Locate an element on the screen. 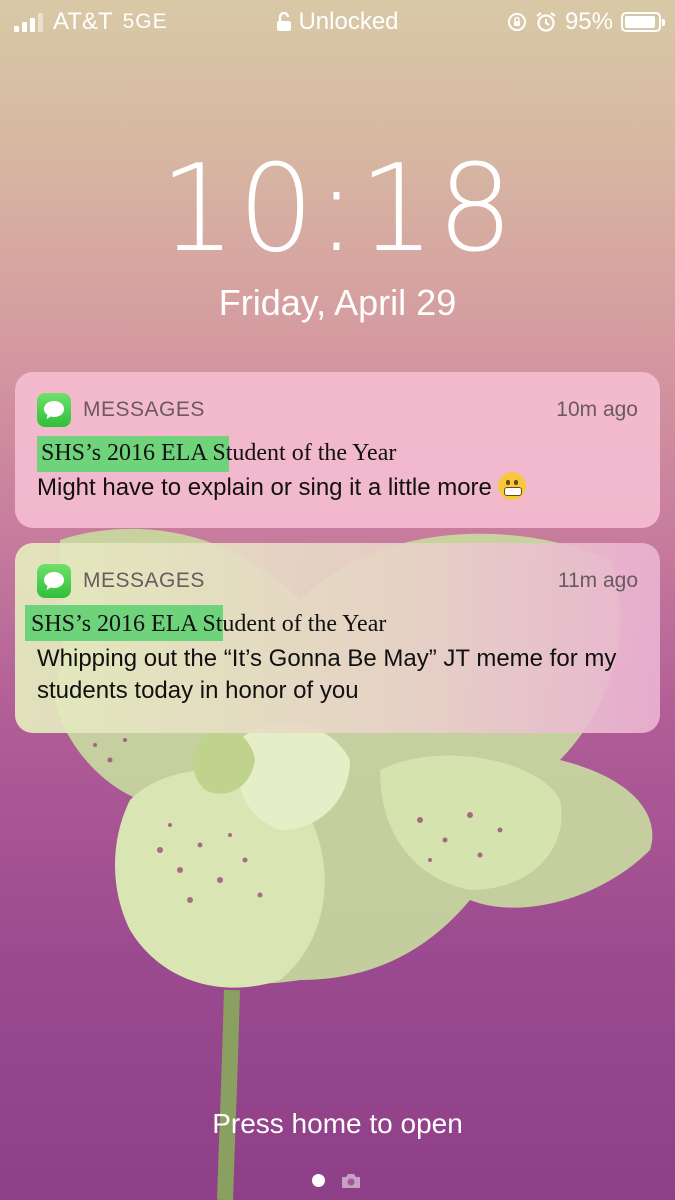 The width and height of the screenshot is (675, 1200). status-right: 95% is located at coordinates (586, 22).